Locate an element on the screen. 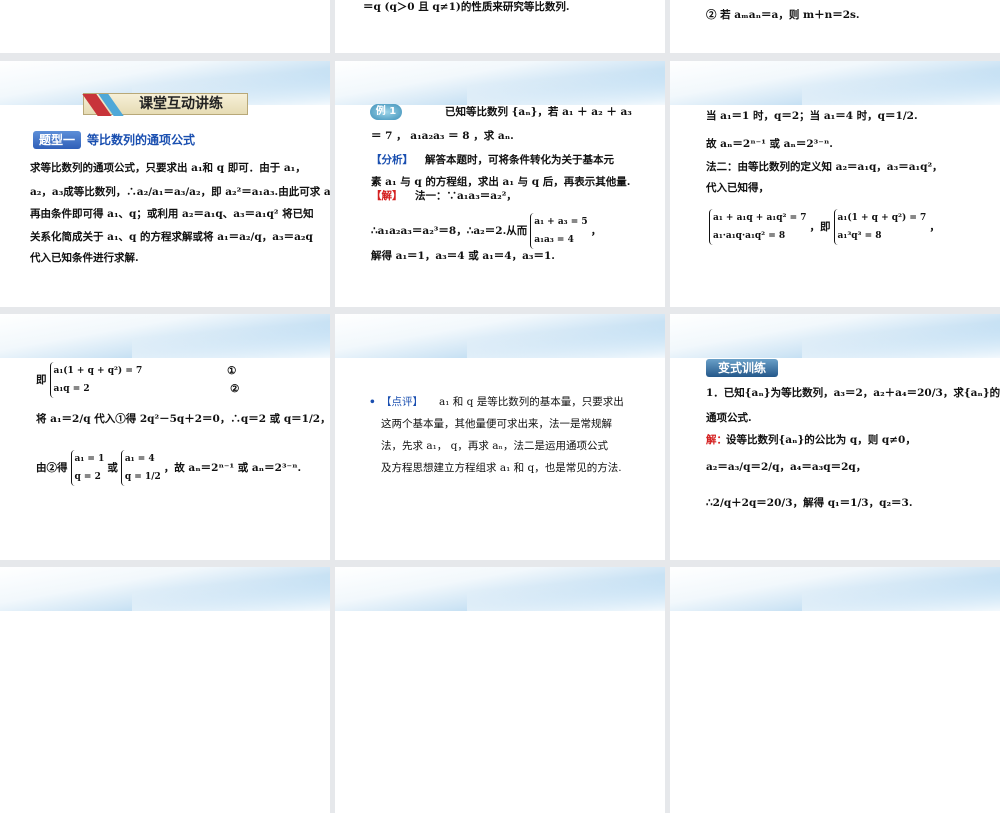  text-span: ，故 aₙ＝2ⁿ⁻¹ 或 aₙ＝2³⁻ⁿ. is located at coordinates (232, 468).